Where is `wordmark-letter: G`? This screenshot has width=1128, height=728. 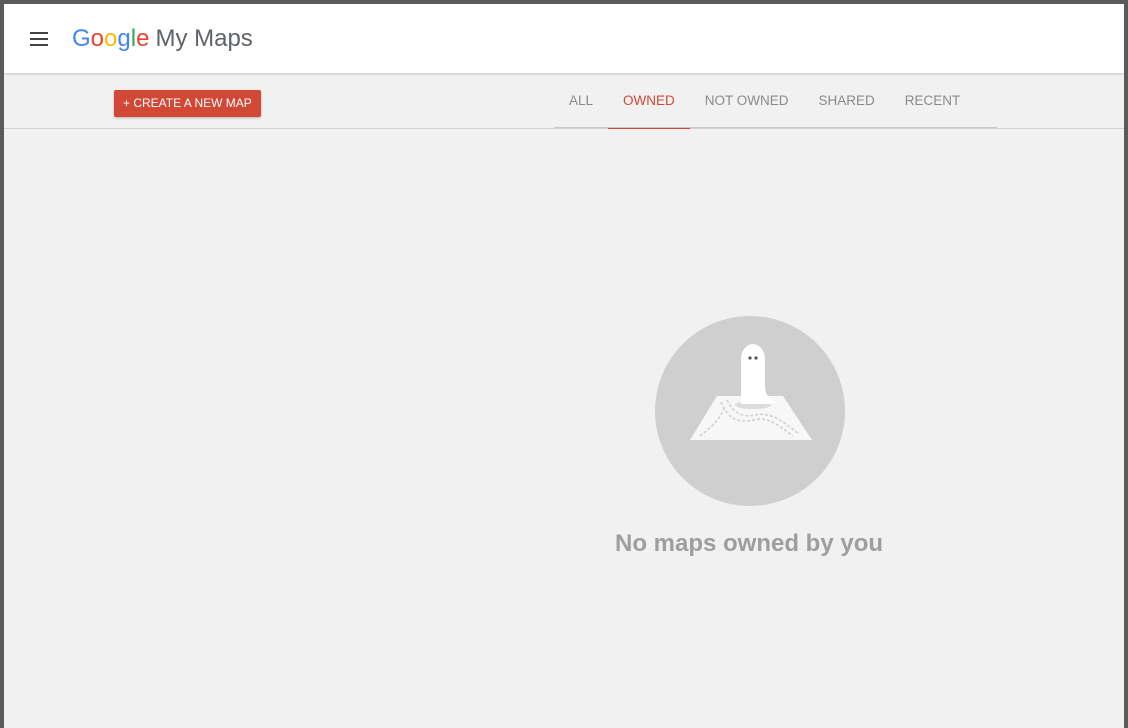 wordmark-letter: G is located at coordinates (81, 38).